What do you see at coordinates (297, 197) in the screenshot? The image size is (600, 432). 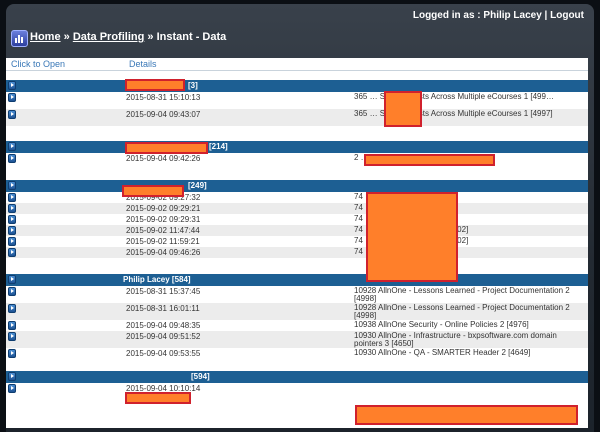 I see `table-row: 2015-09-02 09:27:3274 … Project [5001]` at bounding box center [297, 197].